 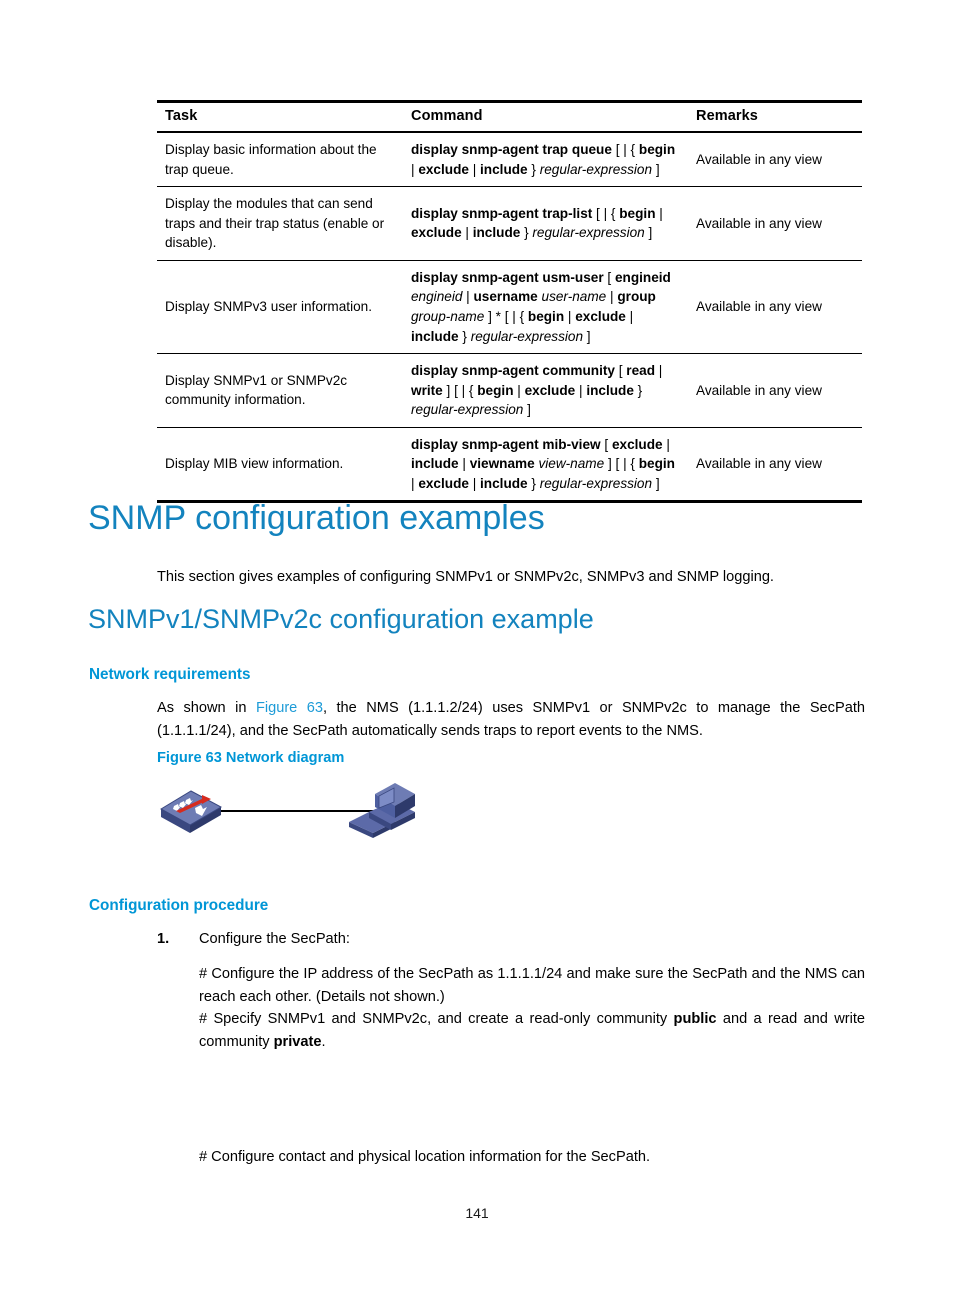 What do you see at coordinates (512, 939) in the screenshot?
I see `procedure-step-1: 1. Configure the SecPath:` at bounding box center [512, 939].